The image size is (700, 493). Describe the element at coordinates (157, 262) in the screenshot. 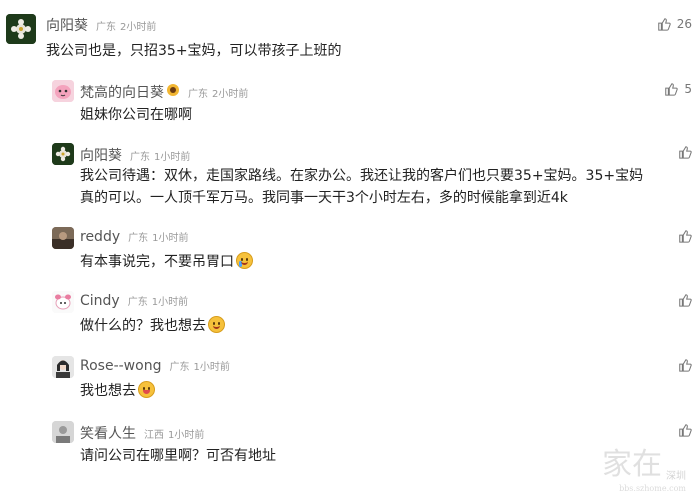

I see `comment-text-content: 有本事说完，不要吊胃口` at that location.